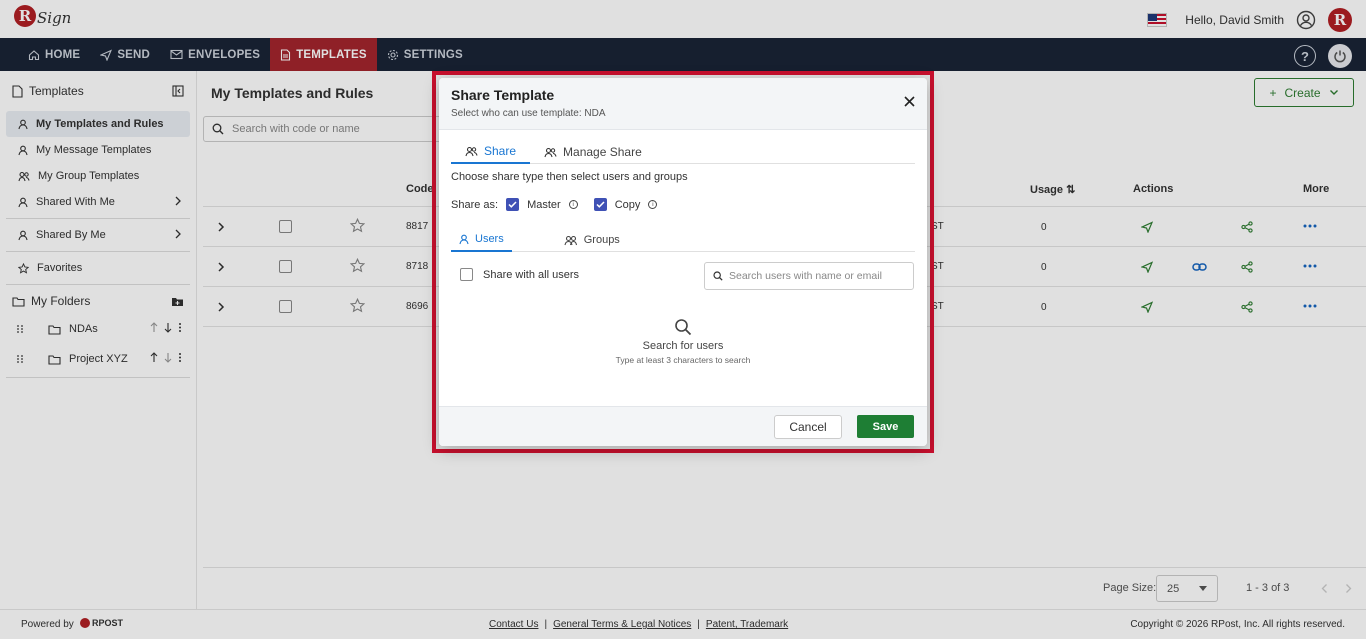 The width and height of the screenshot is (1366, 639). I want to click on tab-manage-share: Manage Share, so click(593, 152).